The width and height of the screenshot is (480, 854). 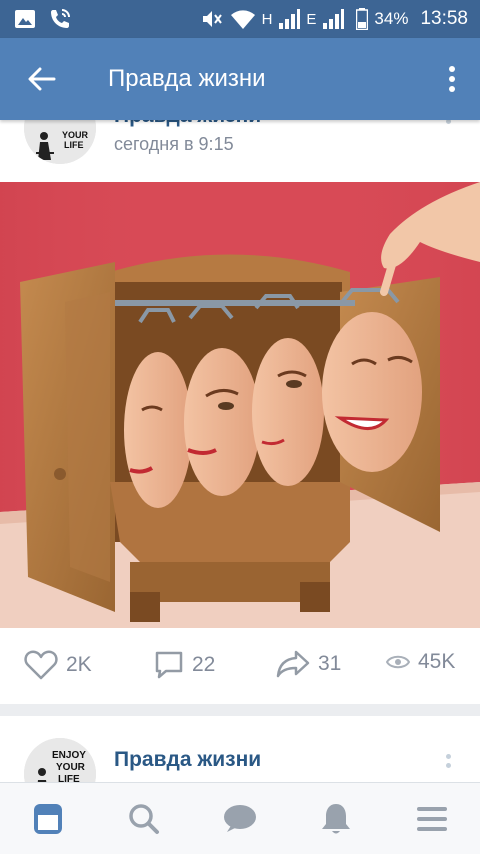 I want to click on share-arrow-icon, so click(x=293, y=664).